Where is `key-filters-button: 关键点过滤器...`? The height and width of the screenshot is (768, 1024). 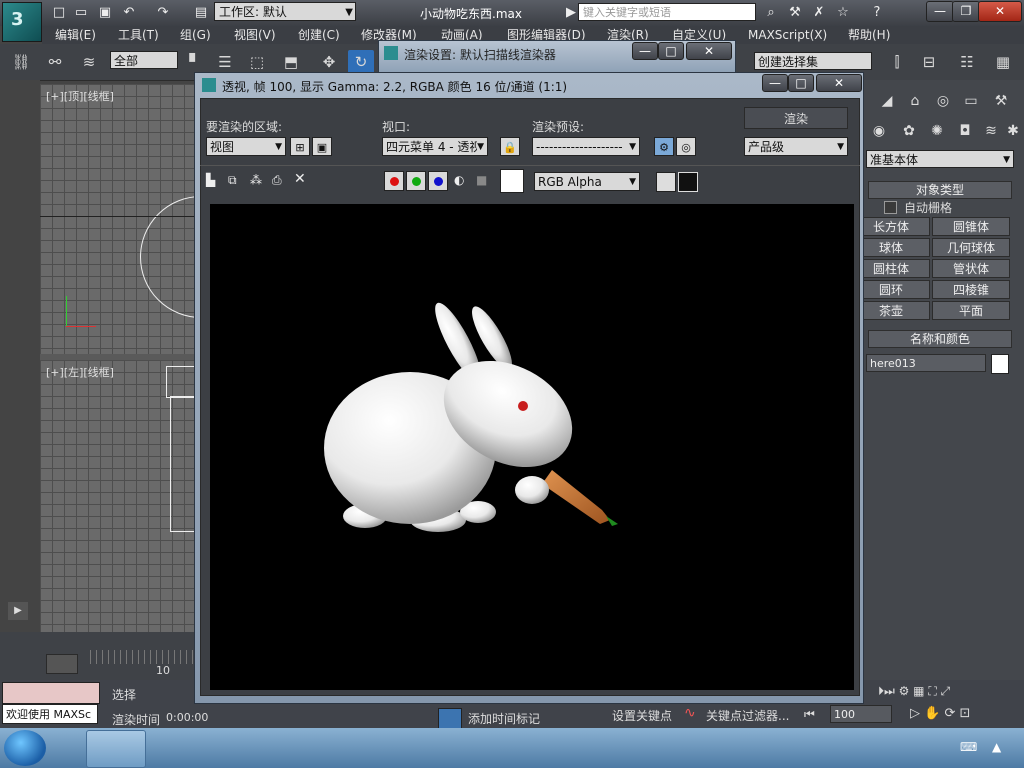 key-filters-button: 关键点过滤器... is located at coordinates (747, 715).